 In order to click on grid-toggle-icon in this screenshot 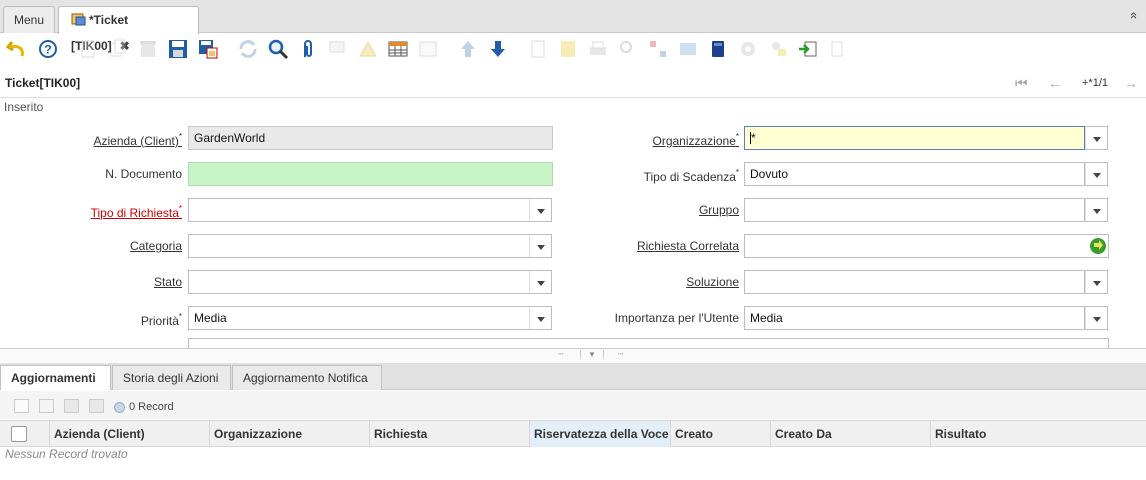, I will do `click(398, 49)`.